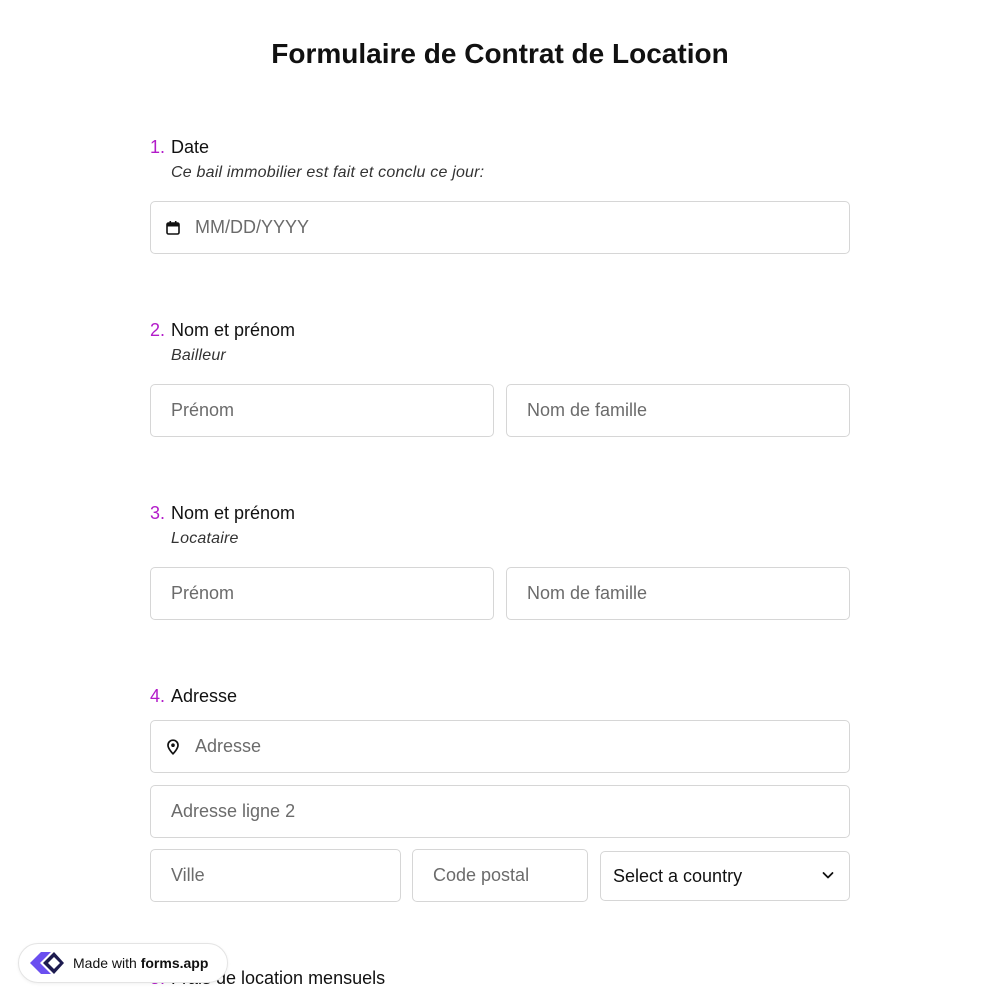 This screenshot has width=1000, height=1000. I want to click on tenant-last-name-input: Nom de famille, so click(678, 593).